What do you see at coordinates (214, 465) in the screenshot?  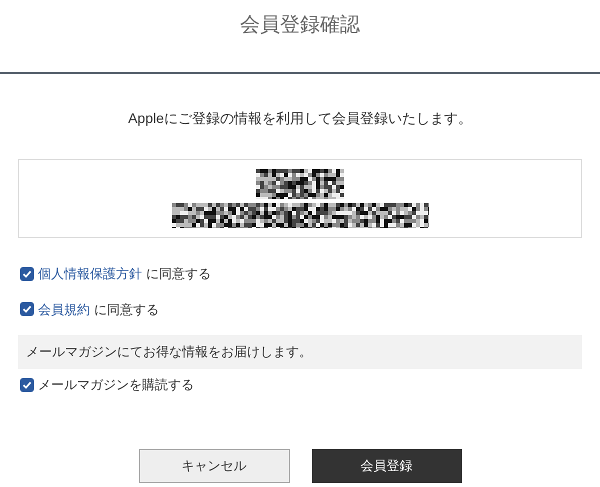 I see `cancel-button: キャンセル` at bounding box center [214, 465].